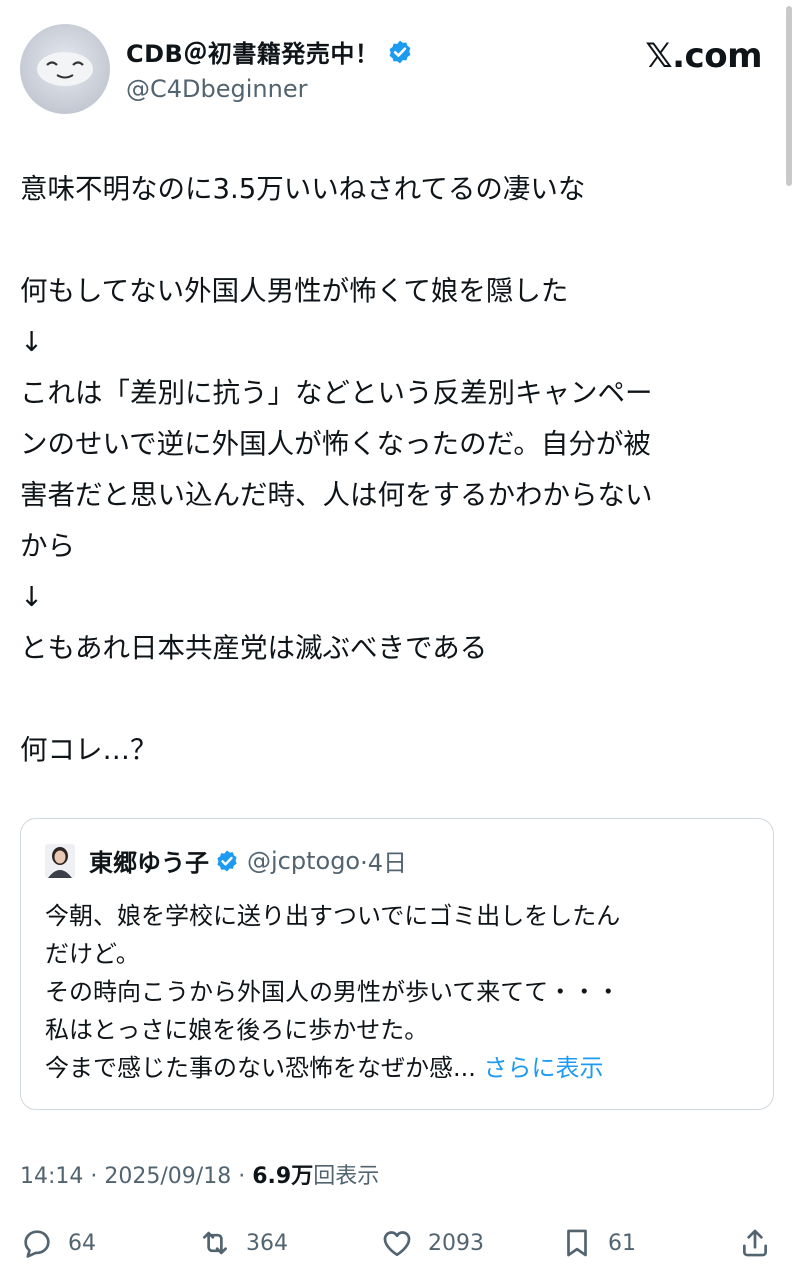 The height and width of the screenshot is (1280, 796). I want to click on quoted-line: その時向こうから外国人の男性が歩いて来てて・・・, so click(333, 992).